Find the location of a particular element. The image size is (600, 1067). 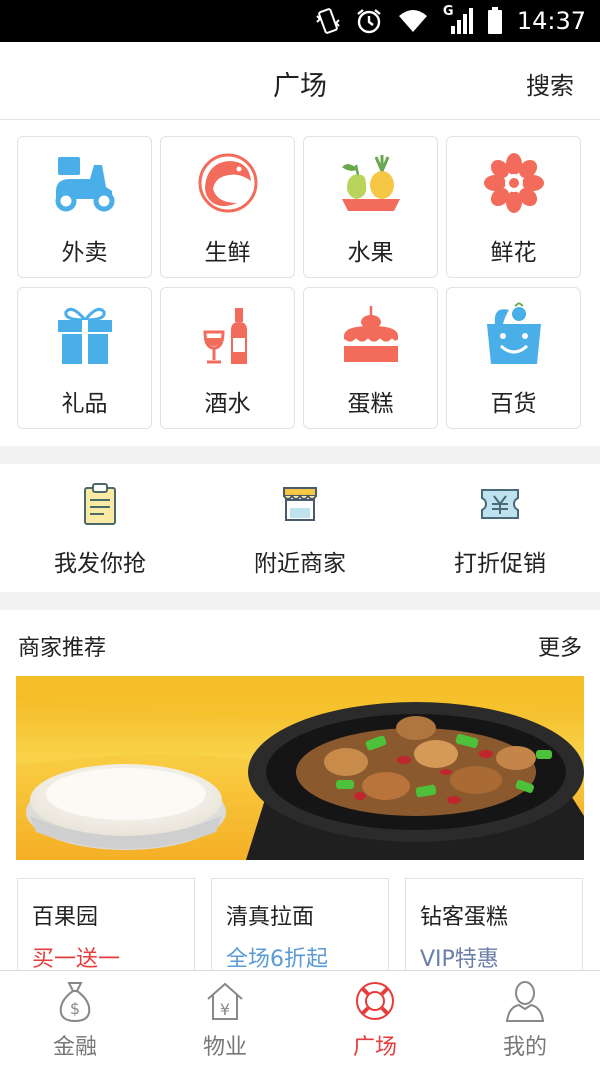

quick-action-nearby-shops: 附近商家 is located at coordinates (300, 528).